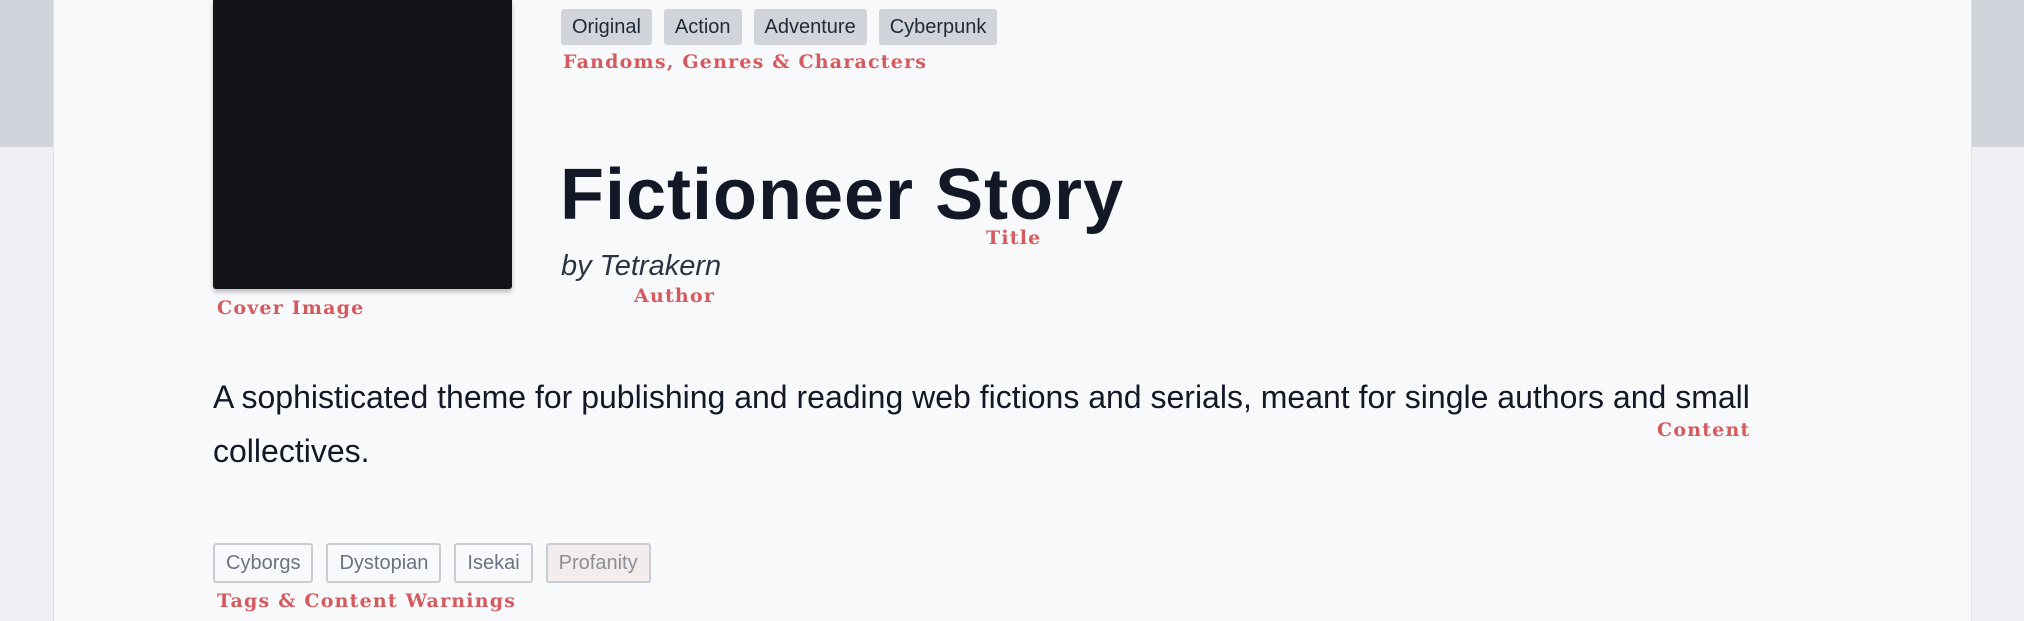 This screenshot has height=621, width=2024. What do you see at coordinates (291, 308) in the screenshot?
I see `annotation-cover-image: Cover Image` at bounding box center [291, 308].